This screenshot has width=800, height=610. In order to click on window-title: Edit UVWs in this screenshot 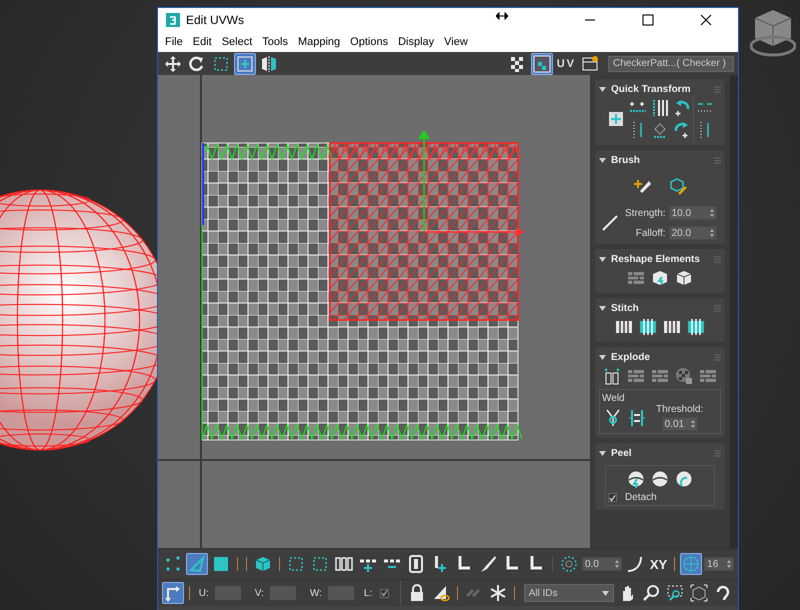, I will do `click(215, 20)`.